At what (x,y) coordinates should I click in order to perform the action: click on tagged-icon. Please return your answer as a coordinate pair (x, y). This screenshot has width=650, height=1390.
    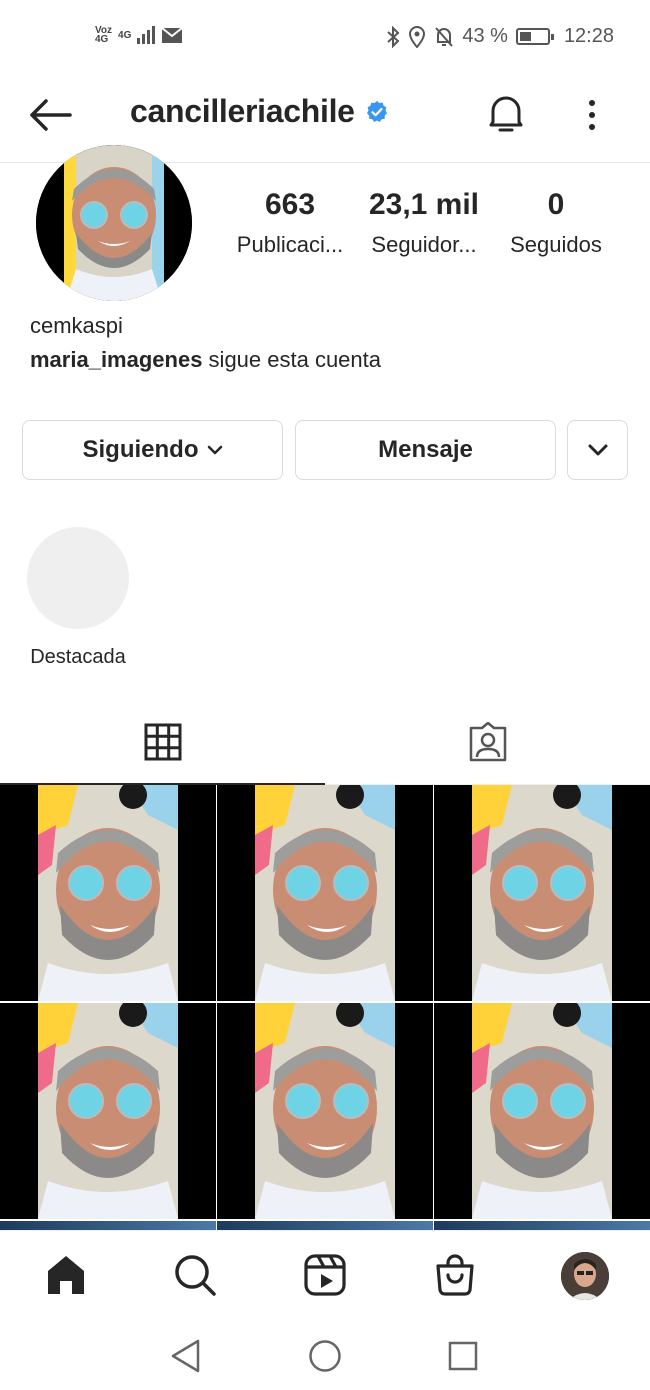
    Looking at the image, I should click on (487, 742).